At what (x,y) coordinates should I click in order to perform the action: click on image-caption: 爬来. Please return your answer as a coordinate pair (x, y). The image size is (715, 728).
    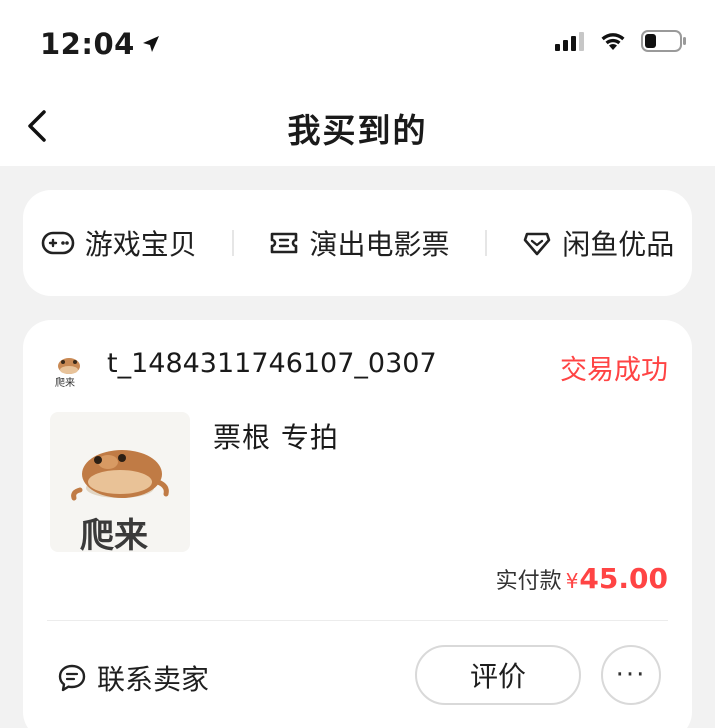
    Looking at the image, I should click on (114, 534).